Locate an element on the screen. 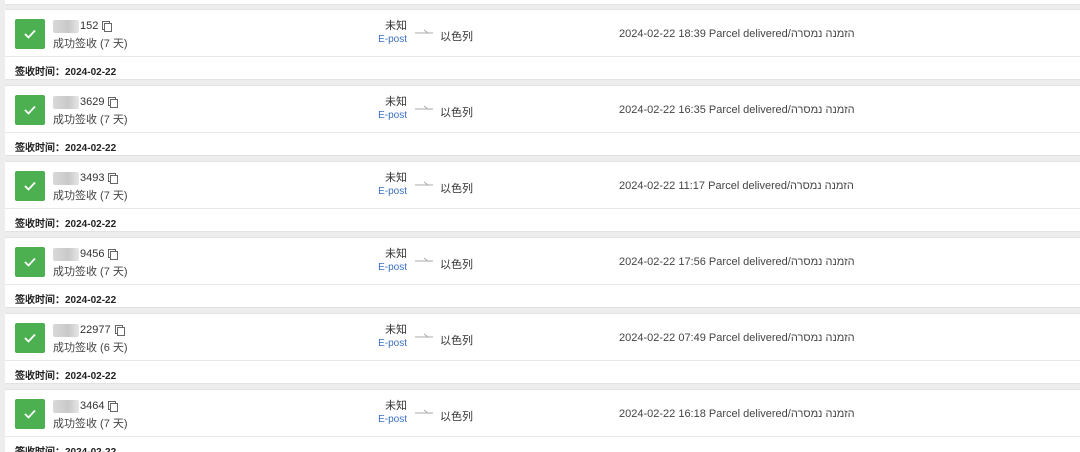 This screenshot has width=1080, height=452. tracking-number: 152 is located at coordinates (83, 26).